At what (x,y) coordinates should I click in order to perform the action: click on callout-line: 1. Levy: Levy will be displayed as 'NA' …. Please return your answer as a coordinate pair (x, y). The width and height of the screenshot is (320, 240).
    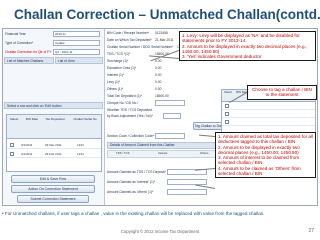
    Looking at the image, I should click on (241, 38).